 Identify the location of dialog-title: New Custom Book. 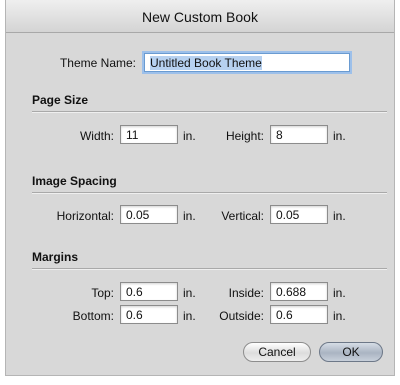
(200, 17).